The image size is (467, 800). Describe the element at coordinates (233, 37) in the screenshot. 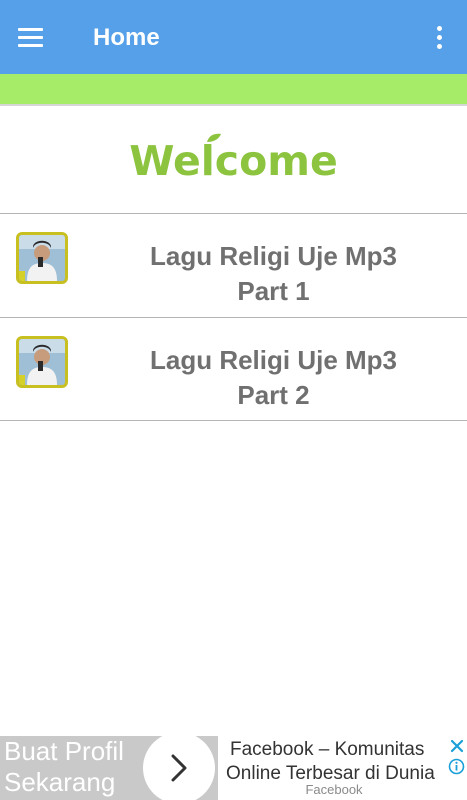

I see `app-toolbar: Home` at that location.